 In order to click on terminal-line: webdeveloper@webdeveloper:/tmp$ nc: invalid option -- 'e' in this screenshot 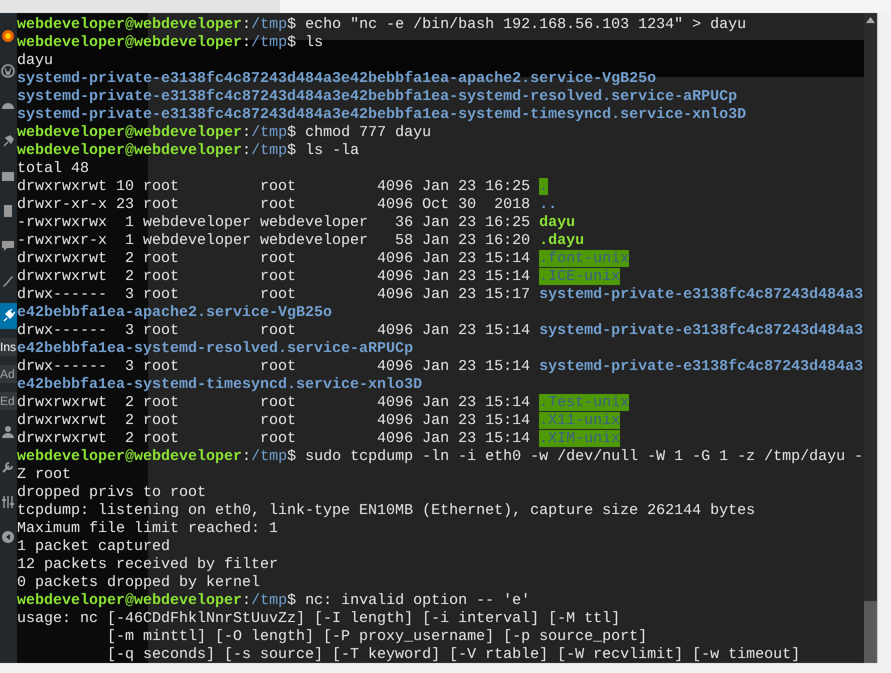, I will do `click(273, 601)`.